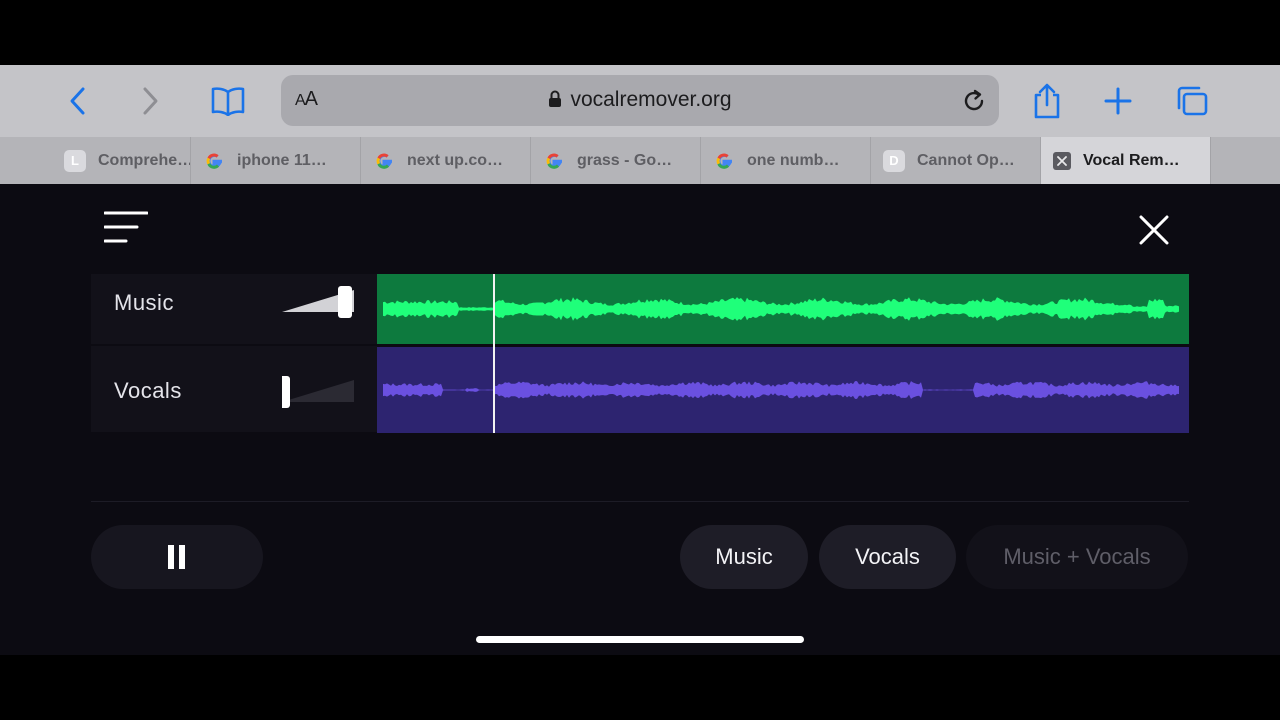  I want to click on tabs-overview-button, so click(1192, 101).